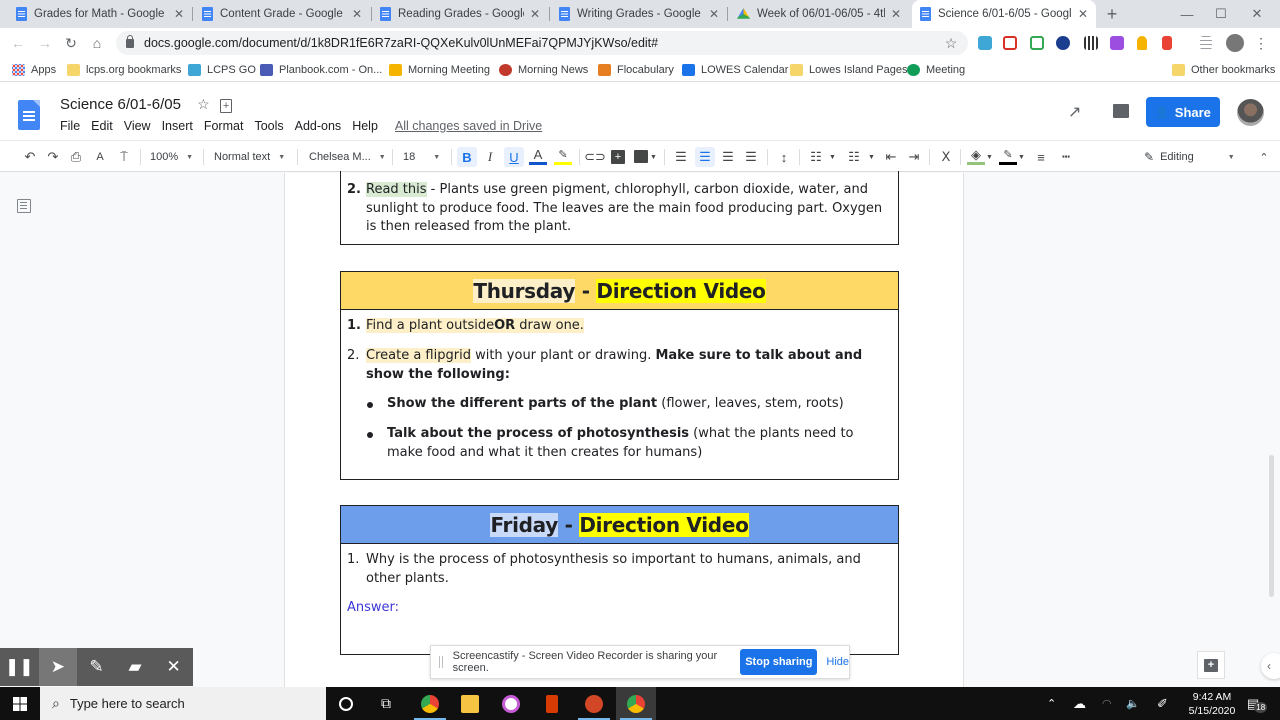  What do you see at coordinates (594, 703) in the screenshot?
I see `taskbar-powerpoint` at bounding box center [594, 703].